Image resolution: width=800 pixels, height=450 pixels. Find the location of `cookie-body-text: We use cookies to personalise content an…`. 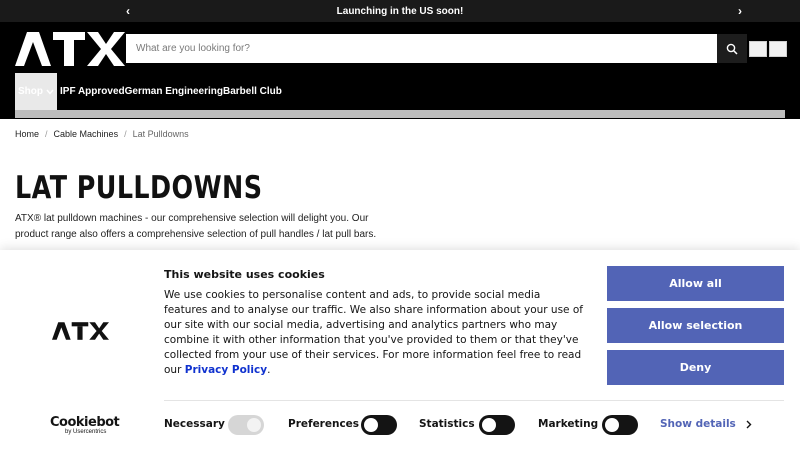

cookie-body-text: We use cookies to personalise content an… is located at coordinates (373, 332).